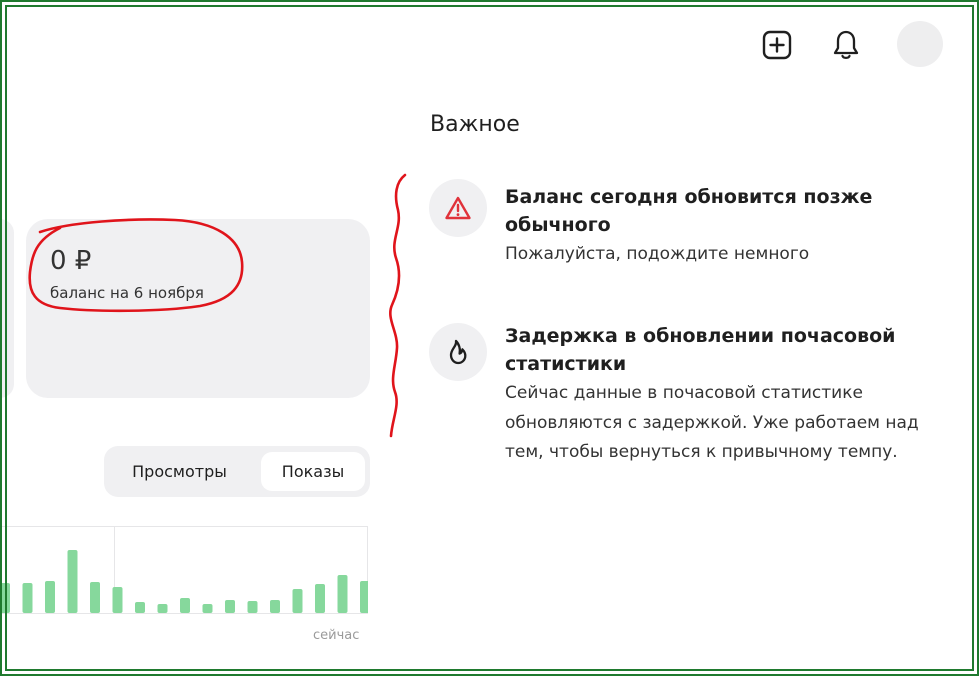  I want to click on flame-icon, so click(458, 352).